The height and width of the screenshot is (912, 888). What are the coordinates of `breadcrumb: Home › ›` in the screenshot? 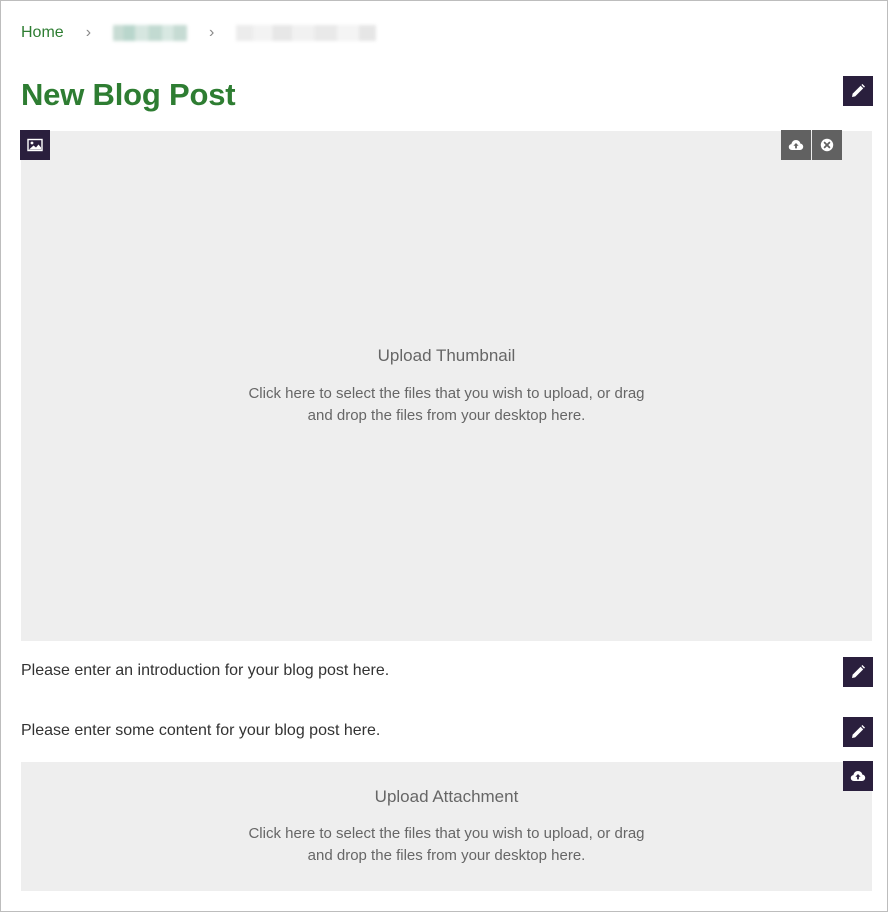 It's located at (199, 33).